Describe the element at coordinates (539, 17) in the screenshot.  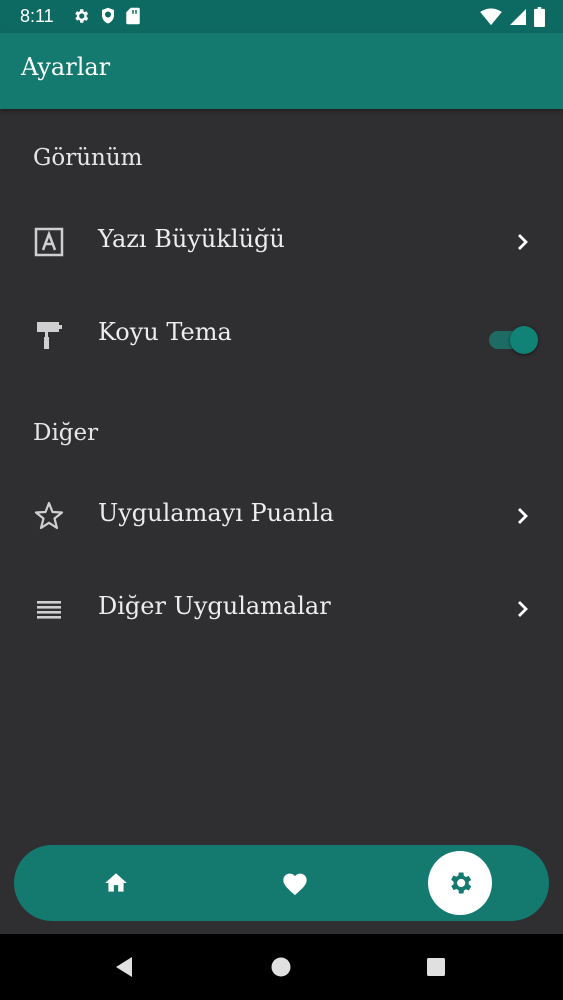
I see `battery-icon` at that location.